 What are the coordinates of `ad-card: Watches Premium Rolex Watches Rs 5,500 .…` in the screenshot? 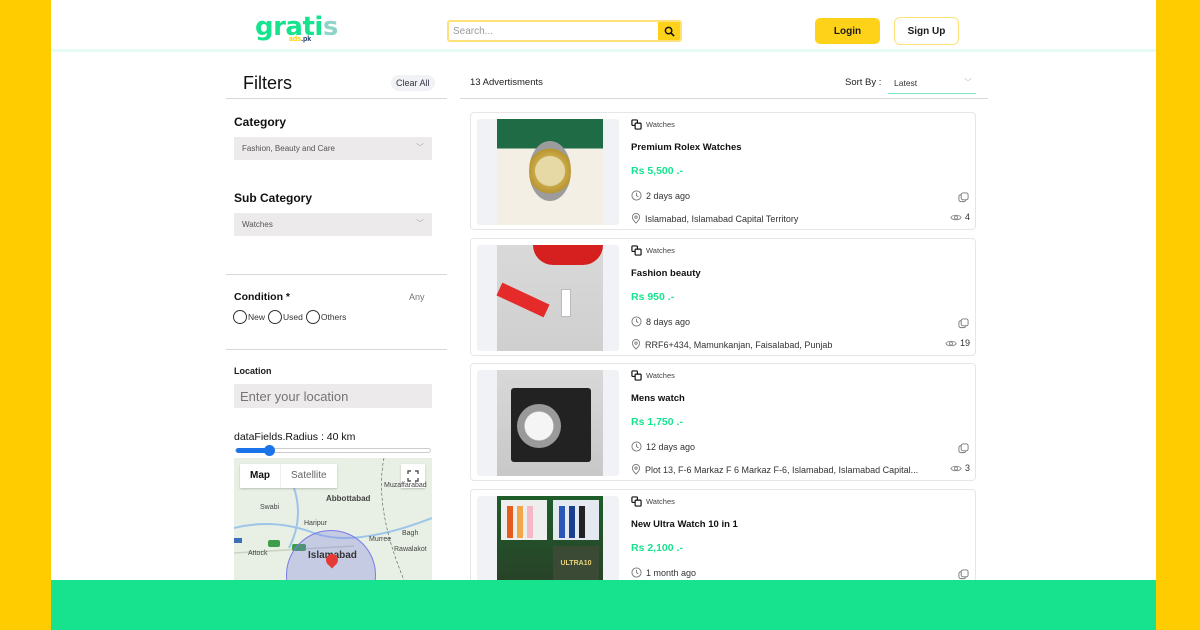 It's located at (723, 171).